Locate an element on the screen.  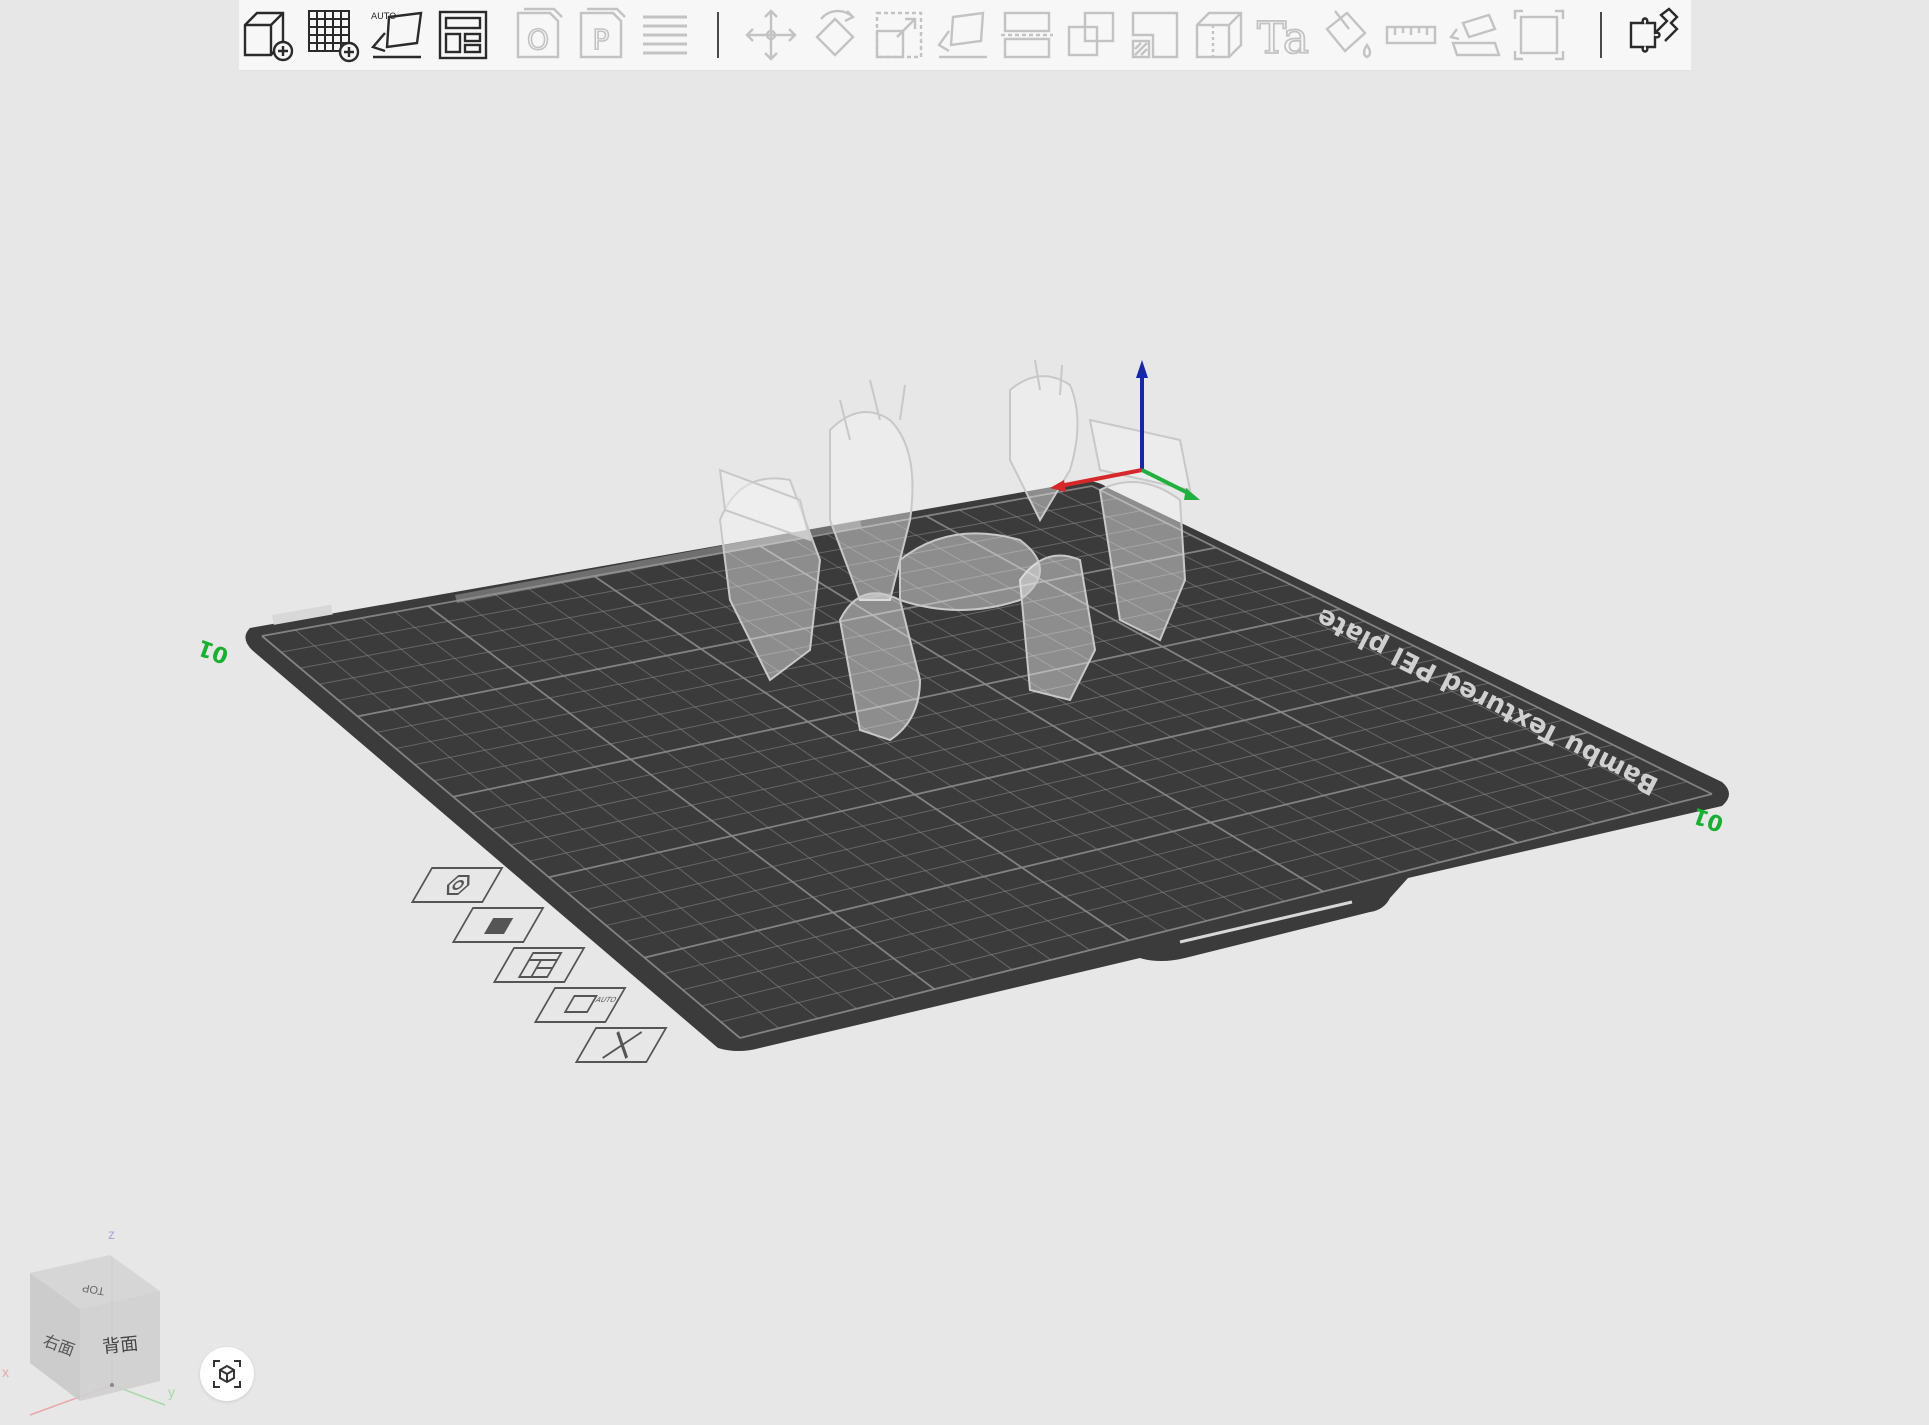
view-cube-front-label: 背面 is located at coordinates (120, 1345).